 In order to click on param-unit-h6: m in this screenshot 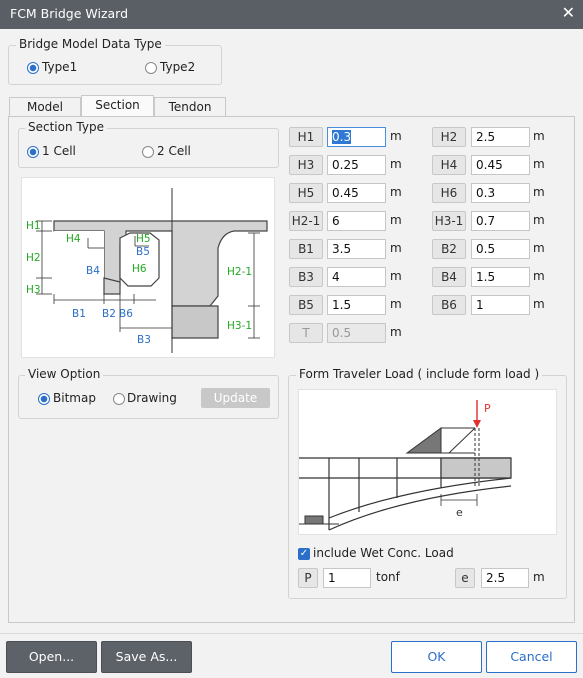, I will do `click(539, 192)`.